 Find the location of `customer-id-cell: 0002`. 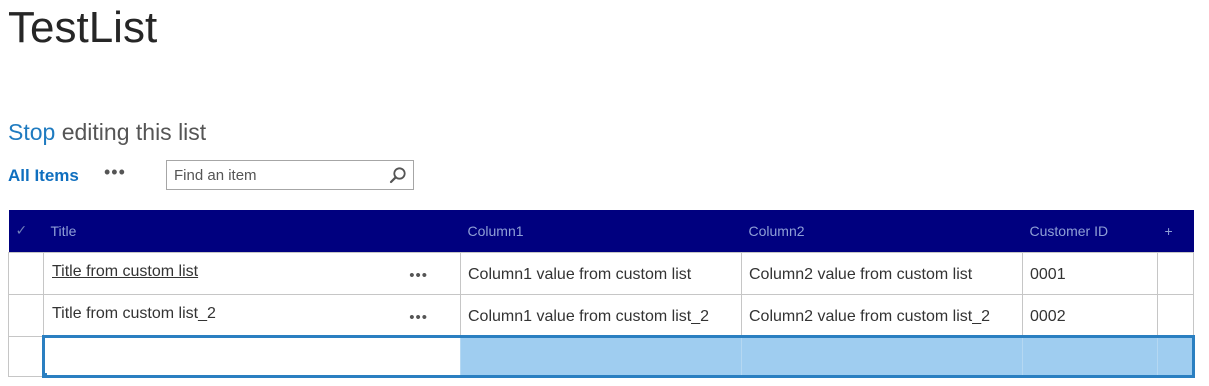

customer-id-cell: 0002 is located at coordinates (1090, 315).